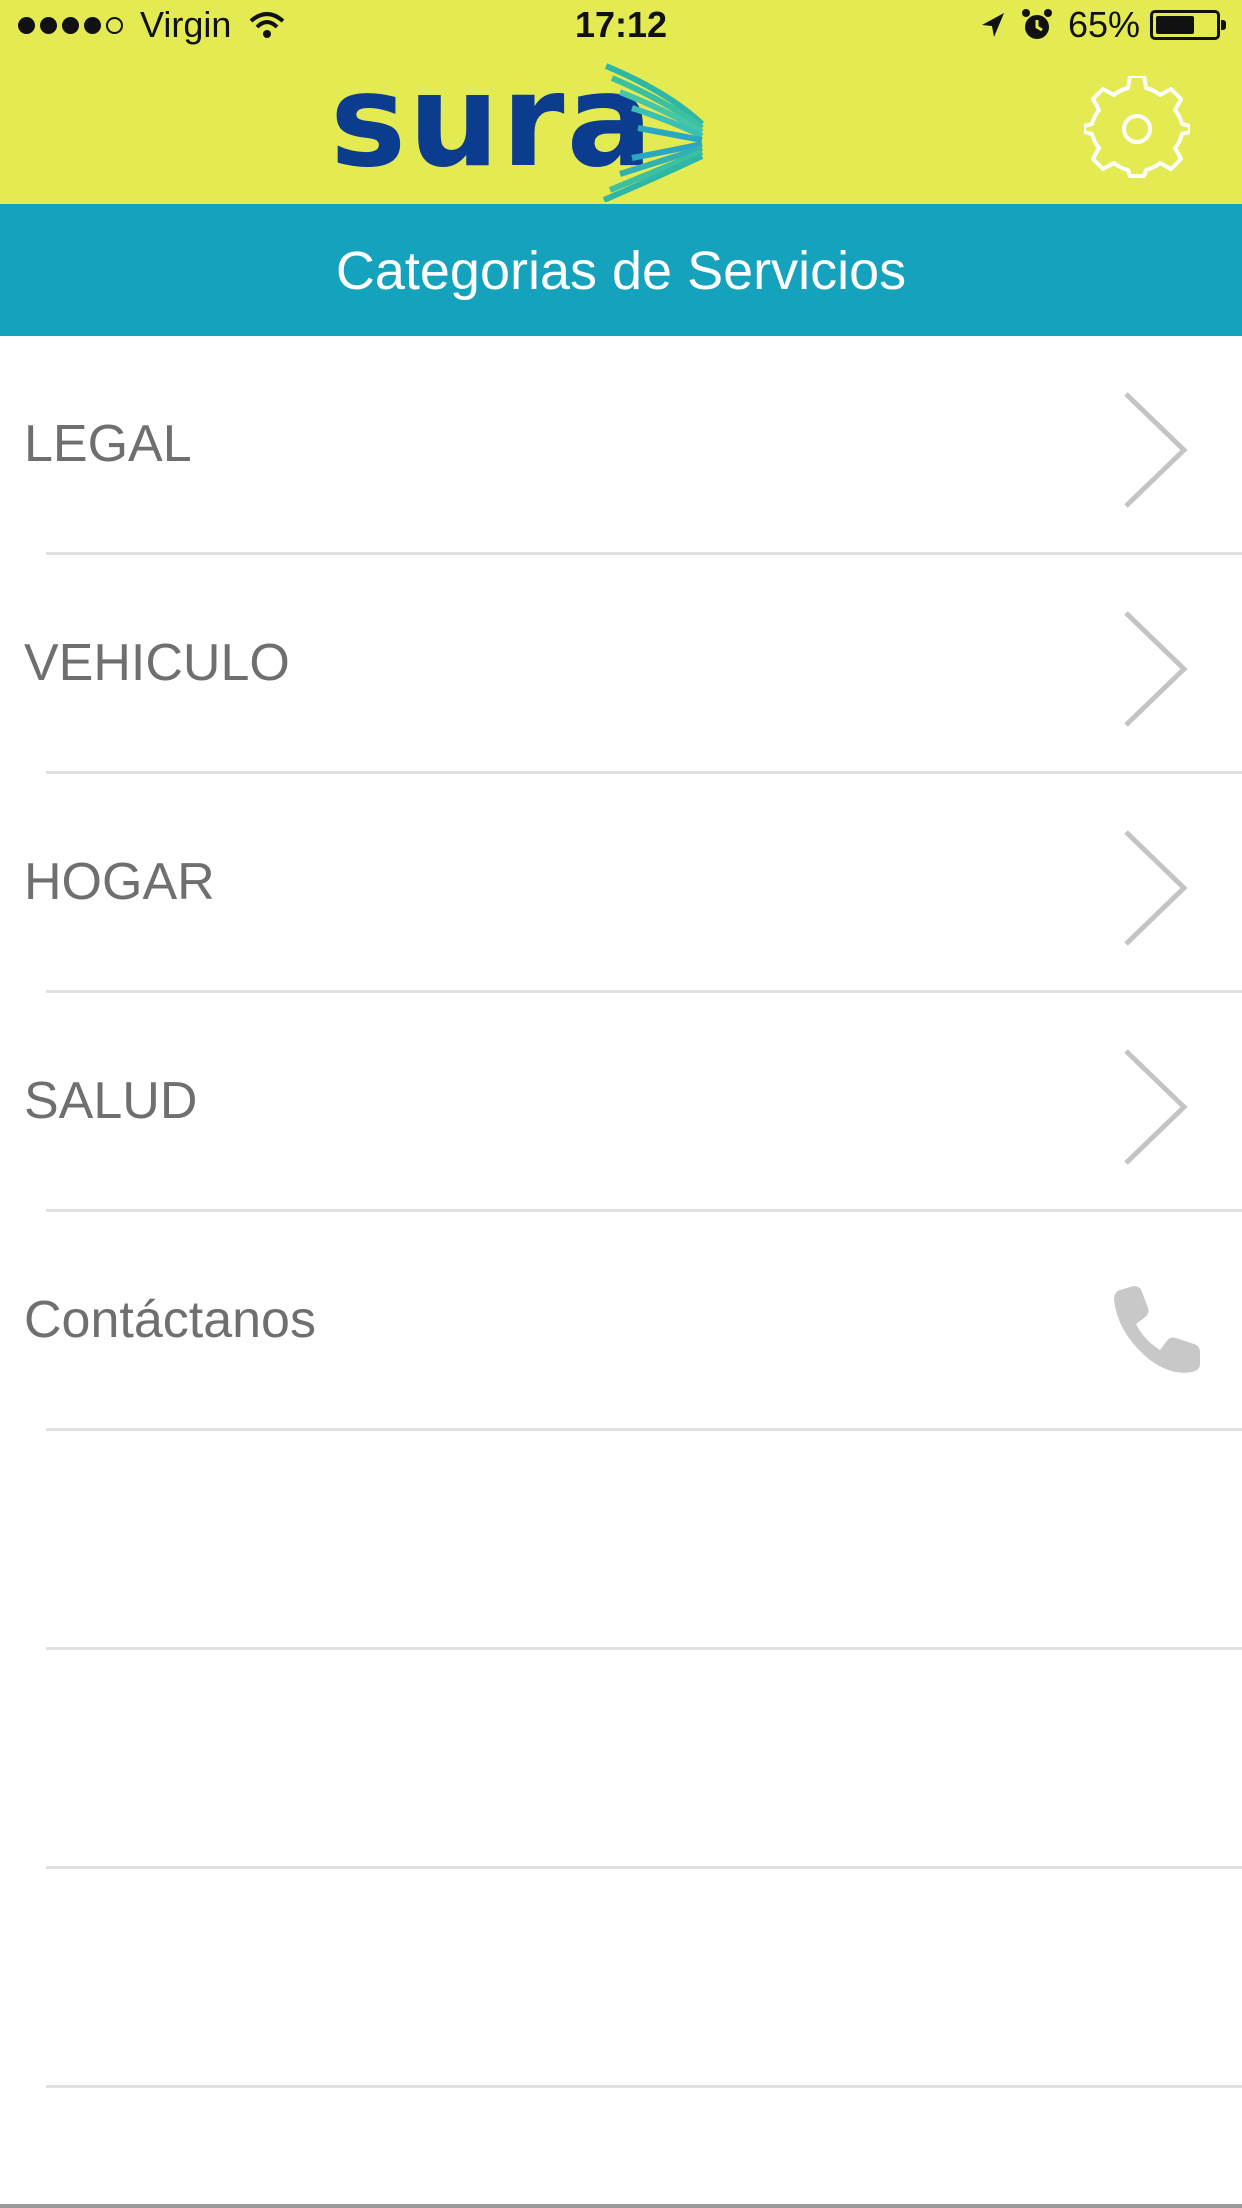  I want to click on location-arrow-icon, so click(992, 25).